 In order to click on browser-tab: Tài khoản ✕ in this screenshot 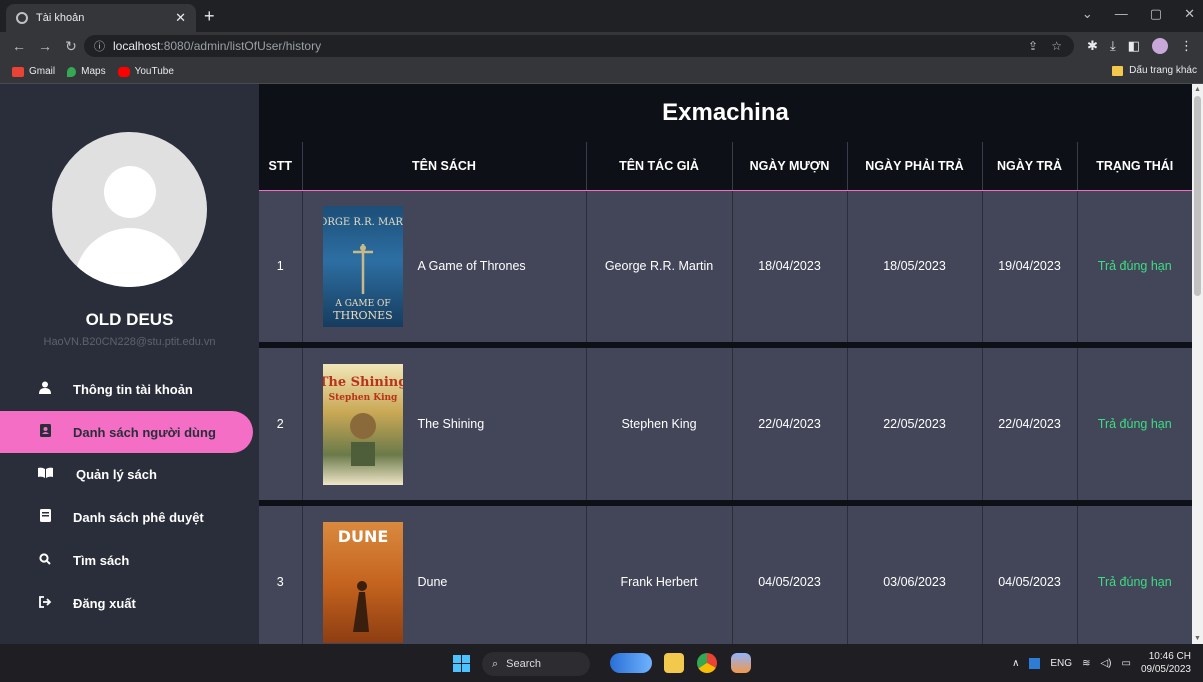, I will do `click(101, 18)`.